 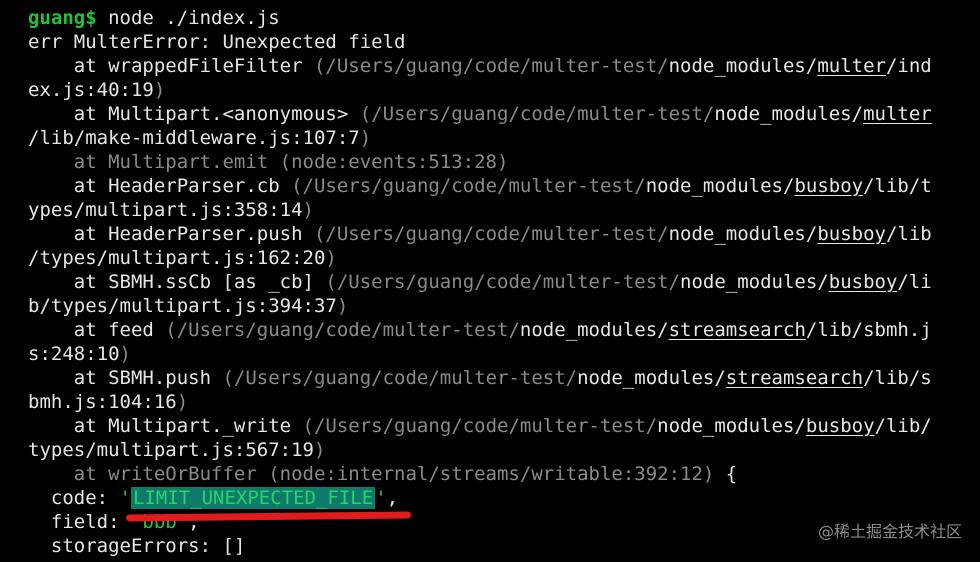 What do you see at coordinates (62, 18) in the screenshot?
I see `shell-prompt: guang$` at bounding box center [62, 18].